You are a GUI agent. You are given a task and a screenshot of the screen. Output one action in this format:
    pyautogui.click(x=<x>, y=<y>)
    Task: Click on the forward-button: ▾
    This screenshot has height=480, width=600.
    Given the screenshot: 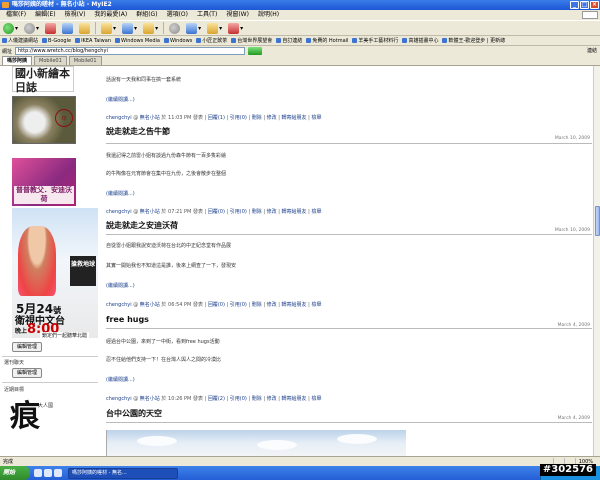 What is the action you would take?
    pyautogui.click(x=31, y=28)
    